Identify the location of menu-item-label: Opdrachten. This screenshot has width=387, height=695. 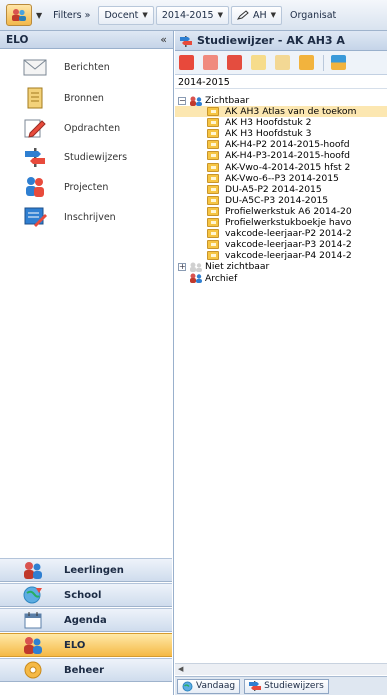
(92, 128).